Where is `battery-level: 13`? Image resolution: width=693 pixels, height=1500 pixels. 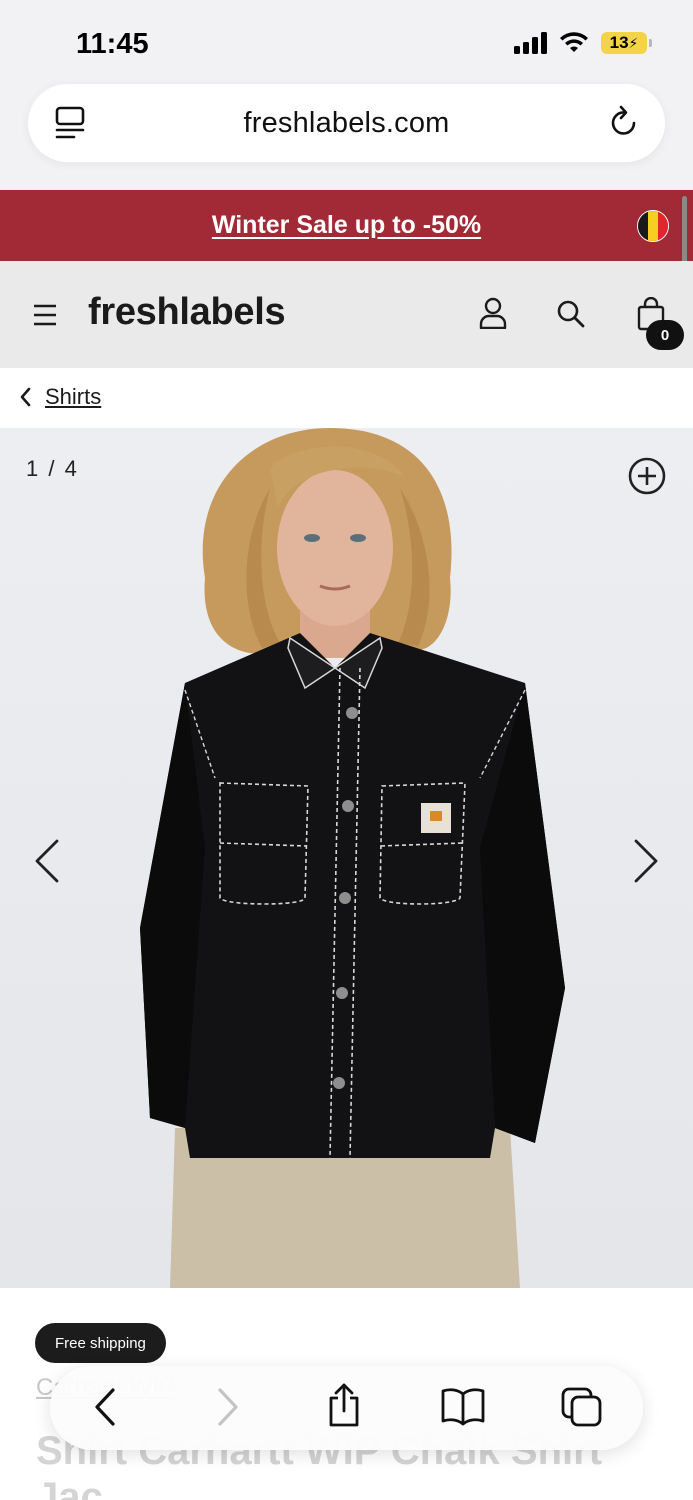 battery-level: 13 is located at coordinates (619, 42).